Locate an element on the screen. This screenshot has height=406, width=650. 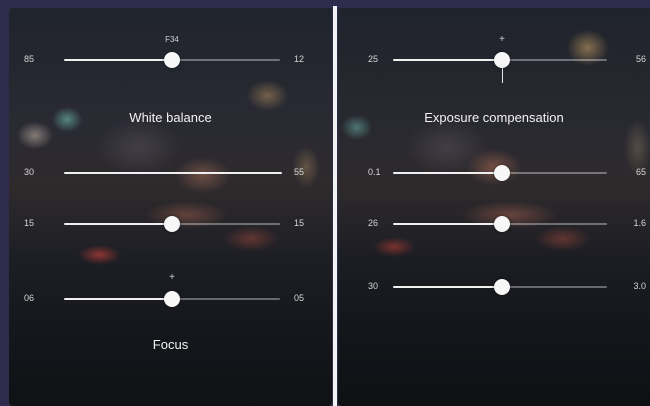
left-slider-3: 15 15 is located at coordinates (164, 224).